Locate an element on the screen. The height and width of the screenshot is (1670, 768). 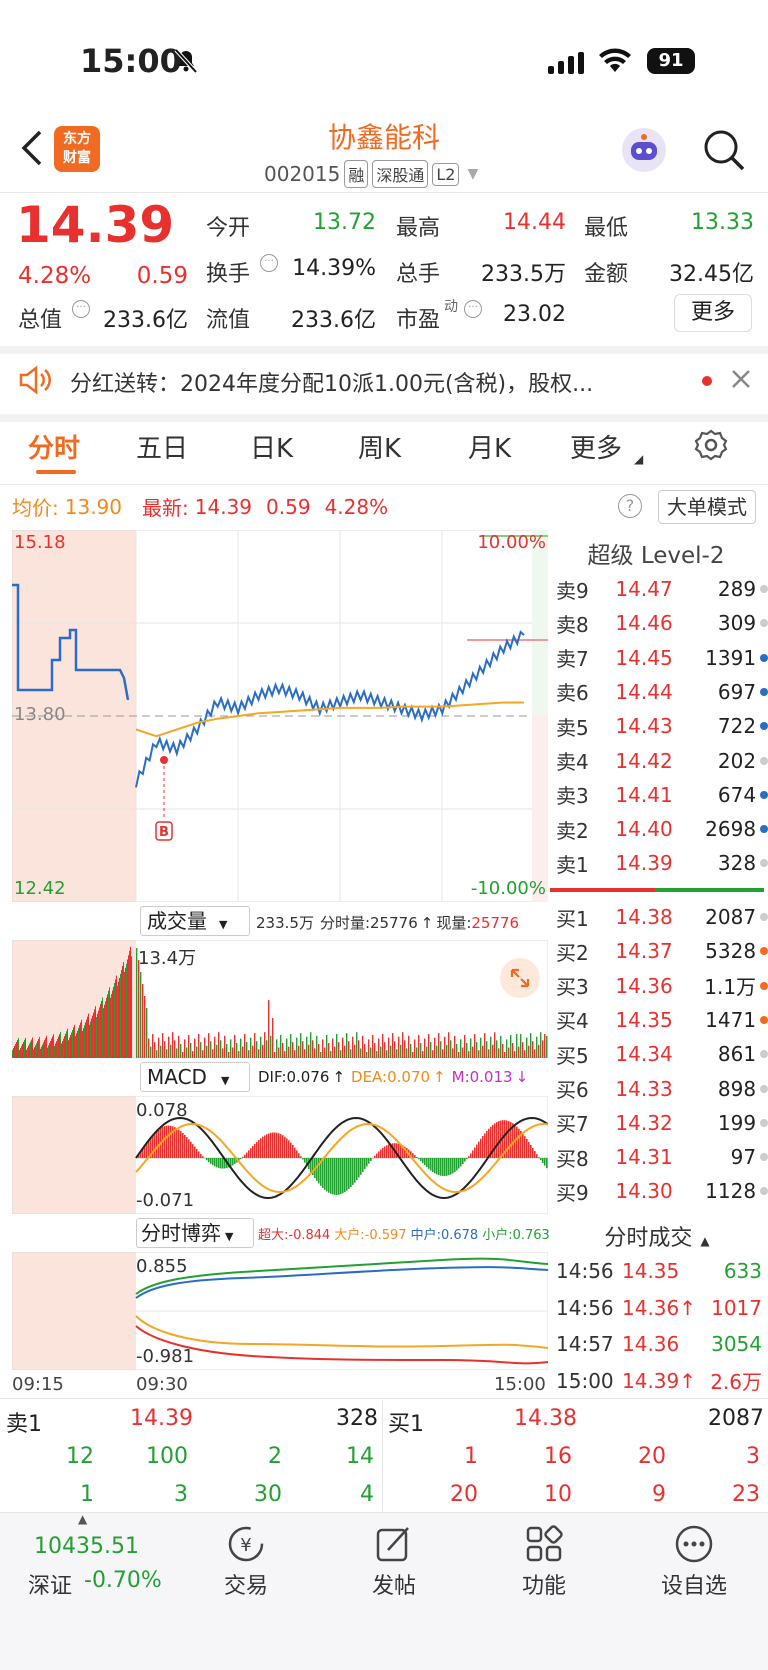
tab-more: 更多 is located at coordinates (596, 446).